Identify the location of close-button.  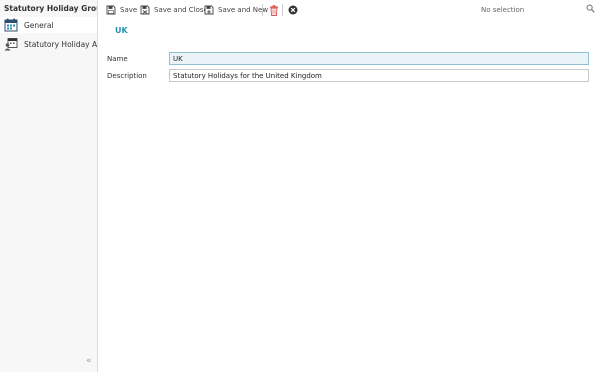
(293, 10).